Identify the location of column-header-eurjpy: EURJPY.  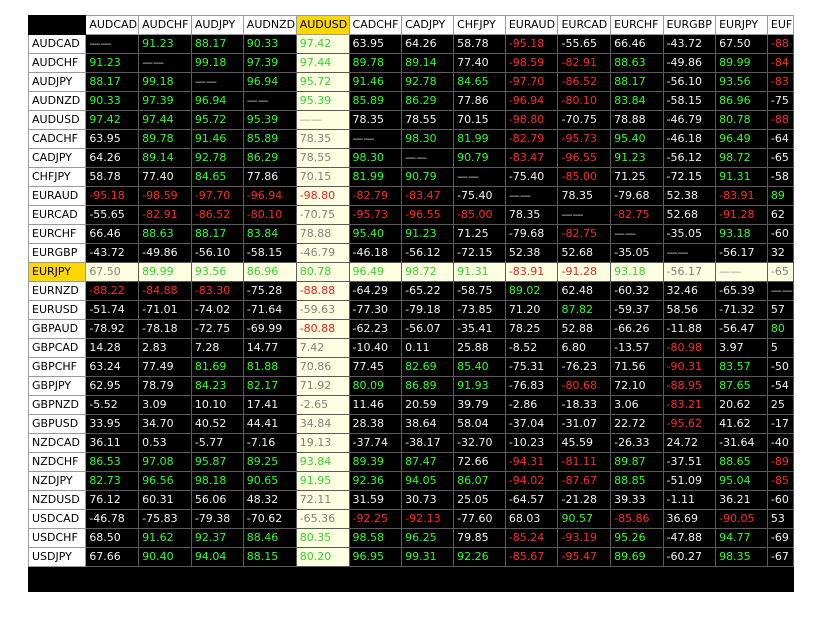
(741, 25).